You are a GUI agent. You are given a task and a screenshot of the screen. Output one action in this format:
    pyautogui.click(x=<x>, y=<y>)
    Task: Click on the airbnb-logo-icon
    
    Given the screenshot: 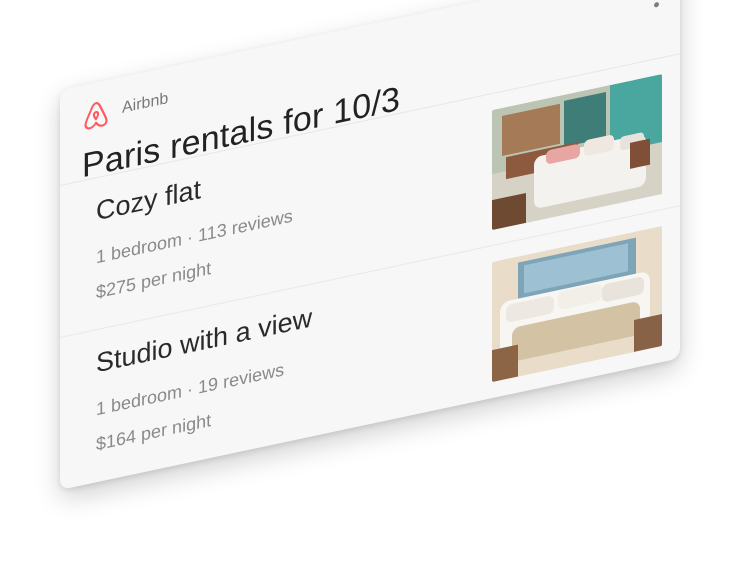 What is the action you would take?
    pyautogui.click(x=96, y=114)
    